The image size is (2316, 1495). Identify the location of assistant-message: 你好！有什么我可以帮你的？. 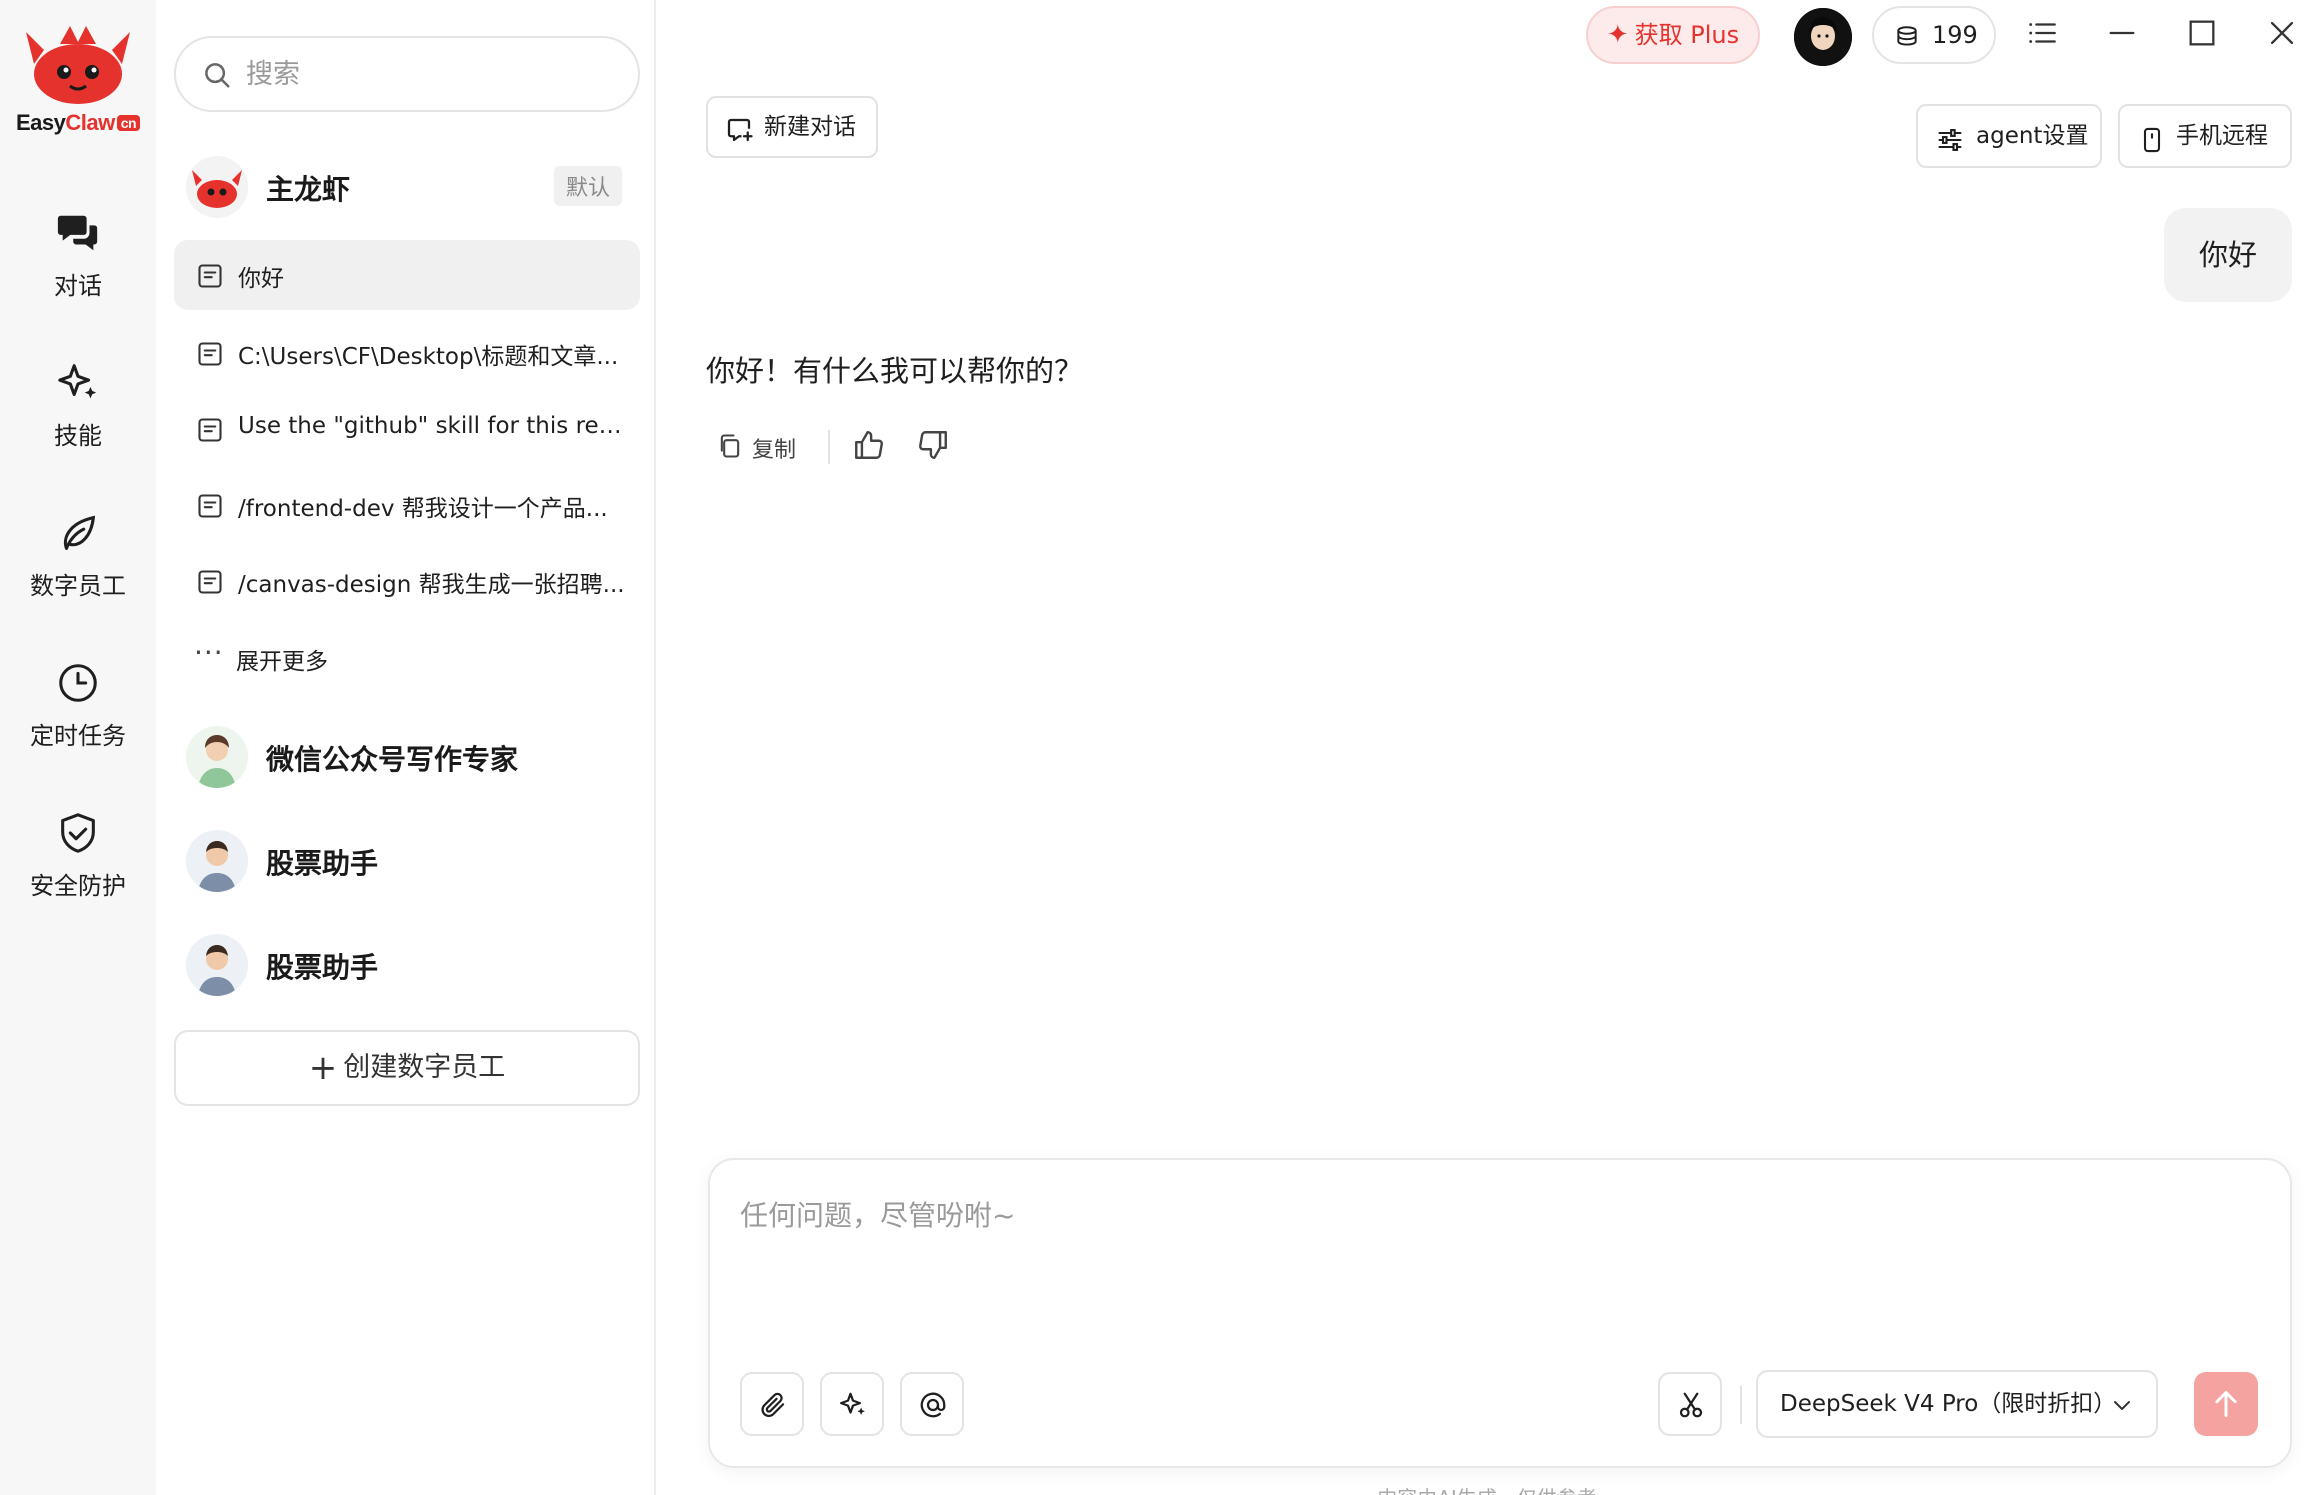
(895, 371).